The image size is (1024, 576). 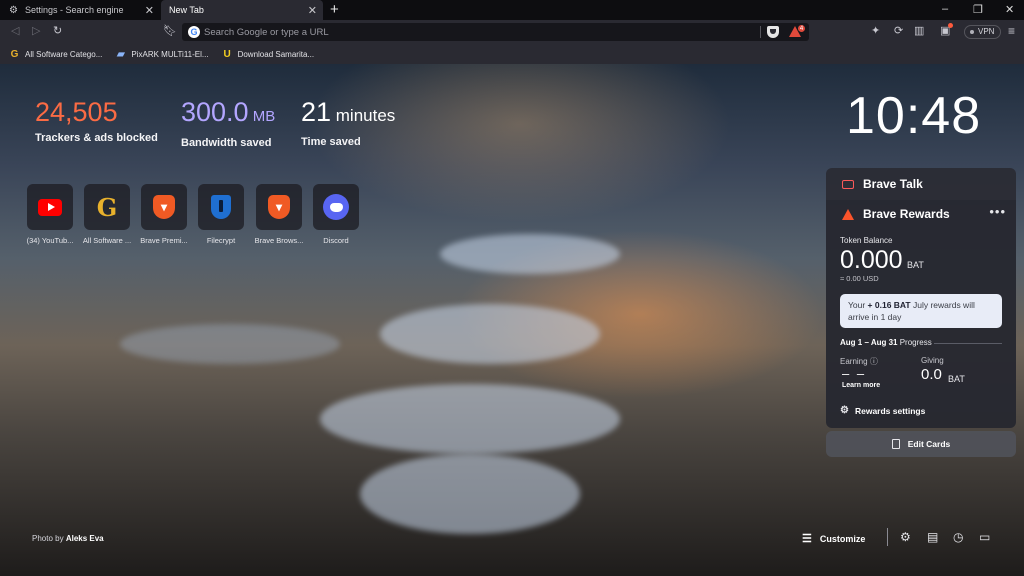 I want to click on brave-shields-icon, so click(x=773, y=32).